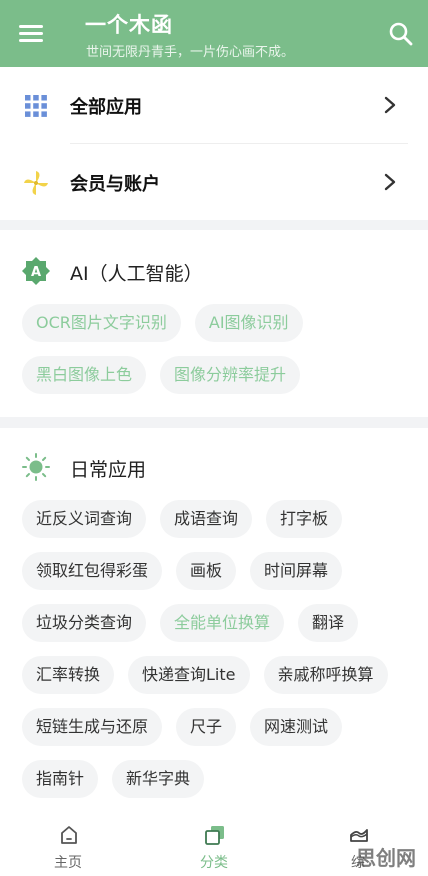 This screenshot has height=876, width=428. What do you see at coordinates (214, 835) in the screenshot?
I see `category-icon` at bounding box center [214, 835].